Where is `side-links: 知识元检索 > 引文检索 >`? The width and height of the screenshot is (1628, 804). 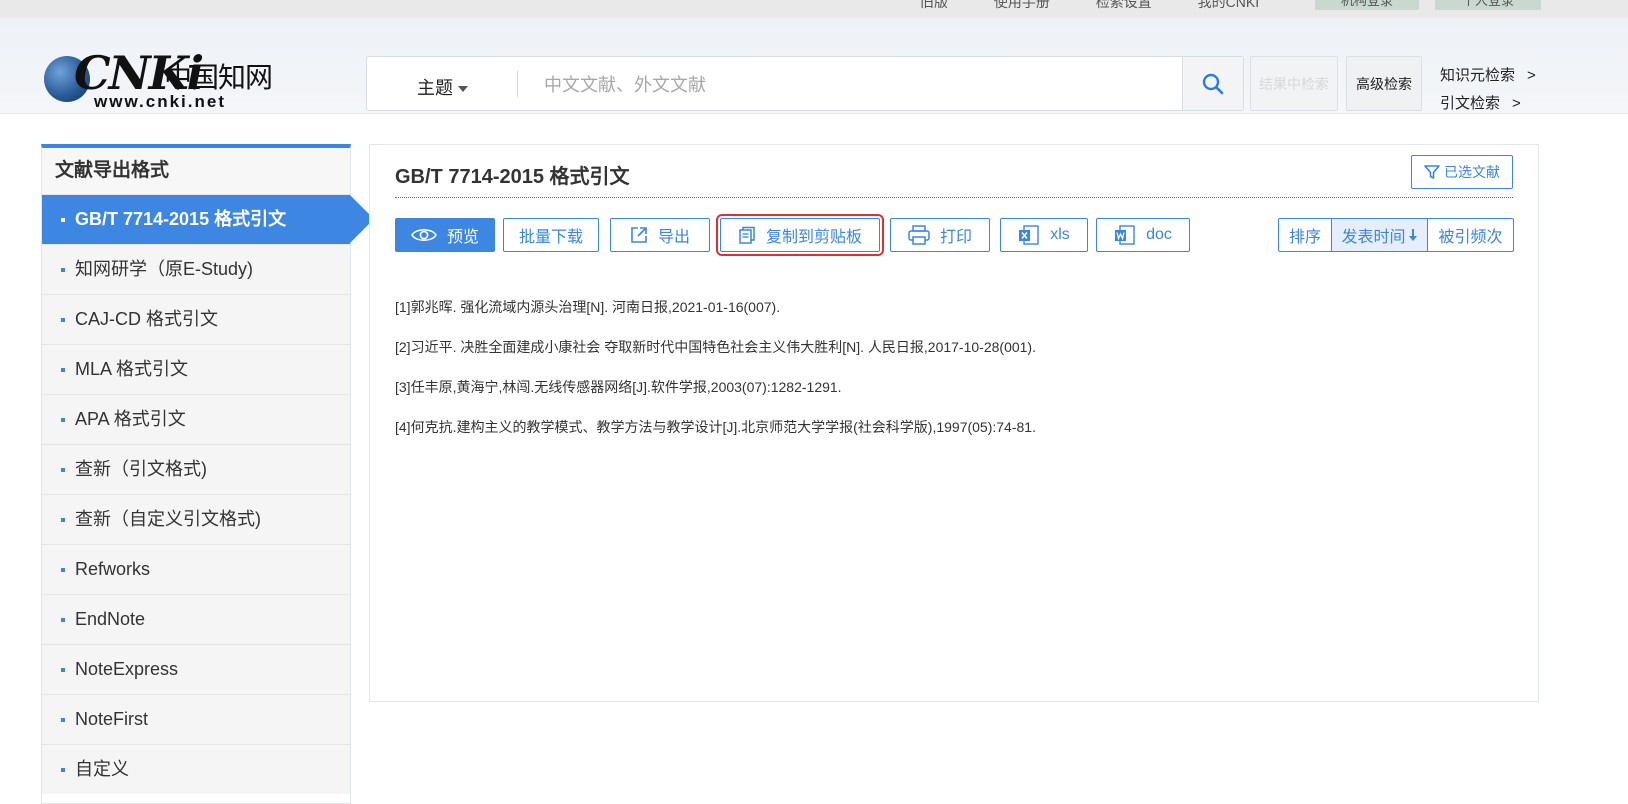 side-links: 知识元检索 > 引文检索 > is located at coordinates (1488, 90).